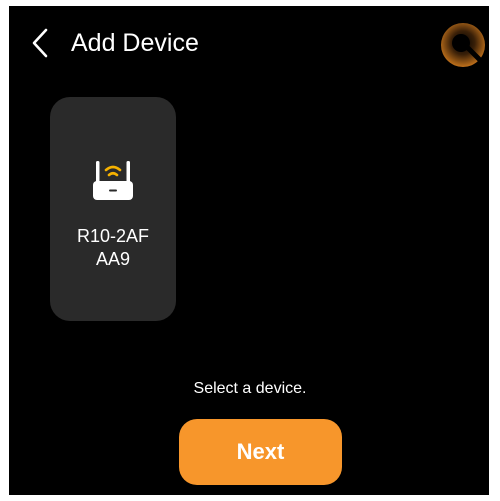  I want to click on device-card: R10-2AF AA9, so click(113, 209).